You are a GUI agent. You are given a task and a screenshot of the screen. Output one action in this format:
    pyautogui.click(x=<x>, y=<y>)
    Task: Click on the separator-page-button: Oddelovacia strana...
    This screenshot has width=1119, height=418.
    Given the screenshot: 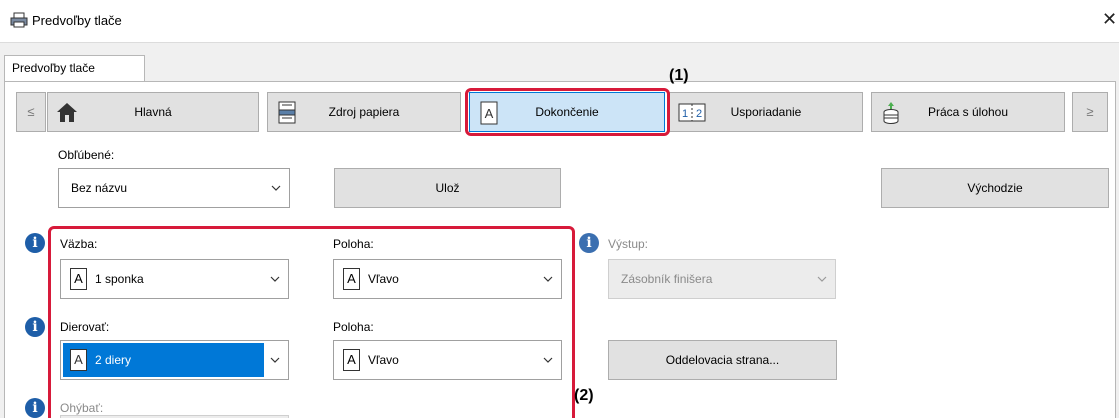 What is the action you would take?
    pyautogui.click(x=722, y=360)
    